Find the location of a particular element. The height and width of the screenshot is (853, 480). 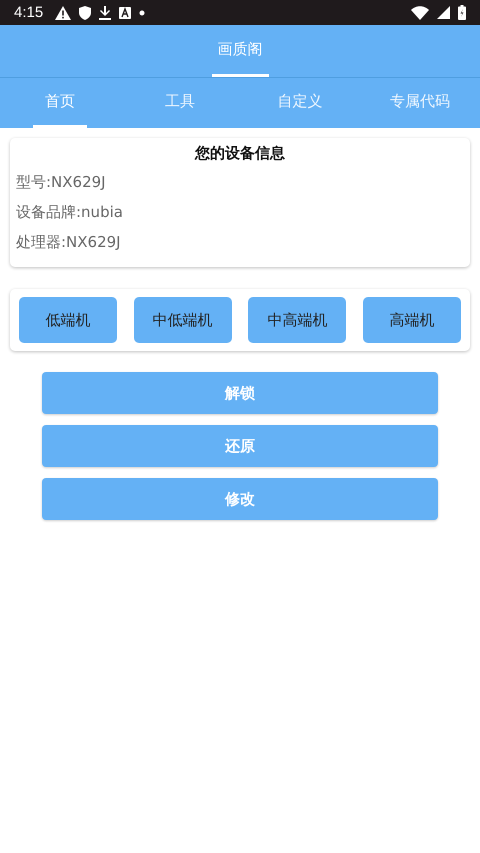

nav-tab: 自定义 is located at coordinates (300, 103).